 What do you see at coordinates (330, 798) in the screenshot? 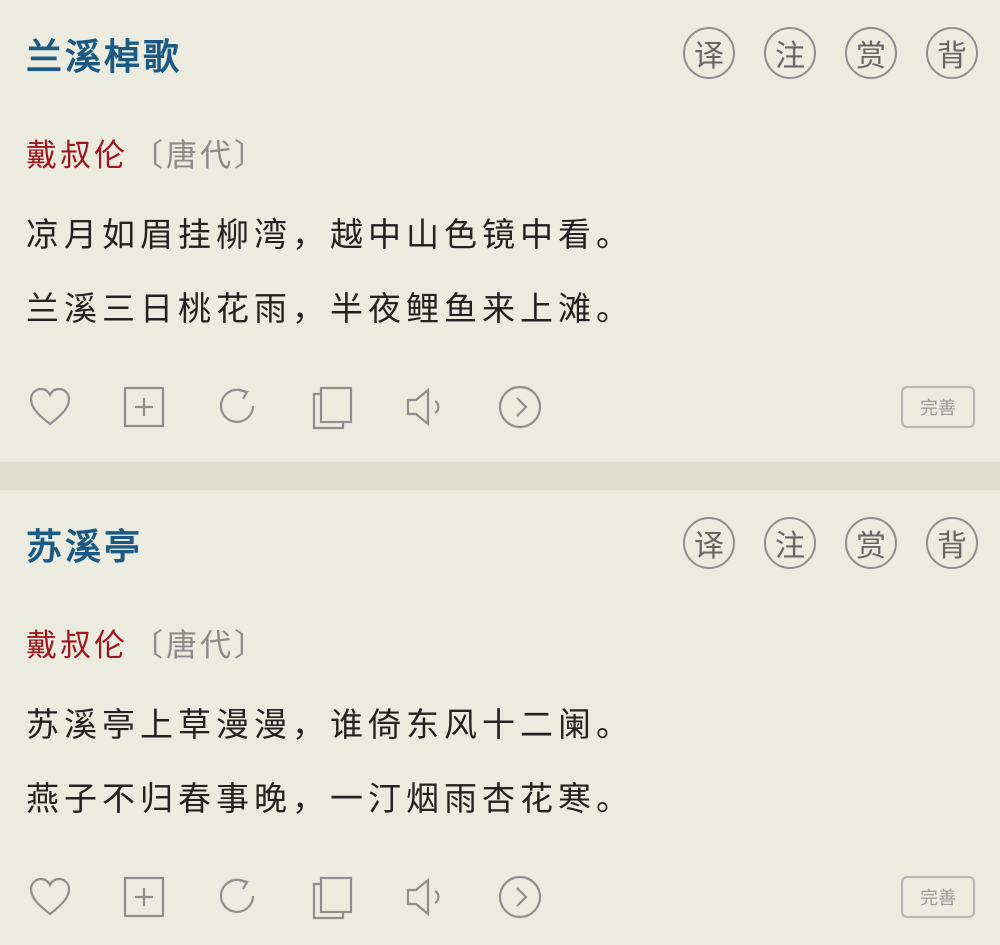
I see `poem-line: 燕子不归春事晚，一汀烟雨杏花寒。` at bounding box center [330, 798].